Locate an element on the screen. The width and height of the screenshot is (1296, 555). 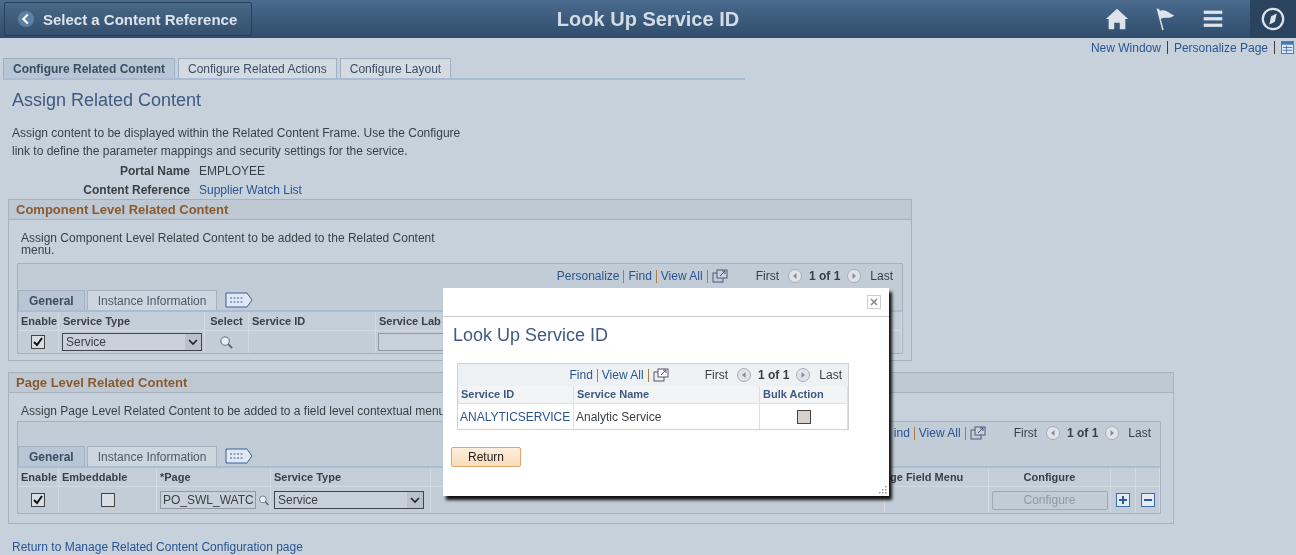
tab: Configure Related Actions is located at coordinates (257, 68).